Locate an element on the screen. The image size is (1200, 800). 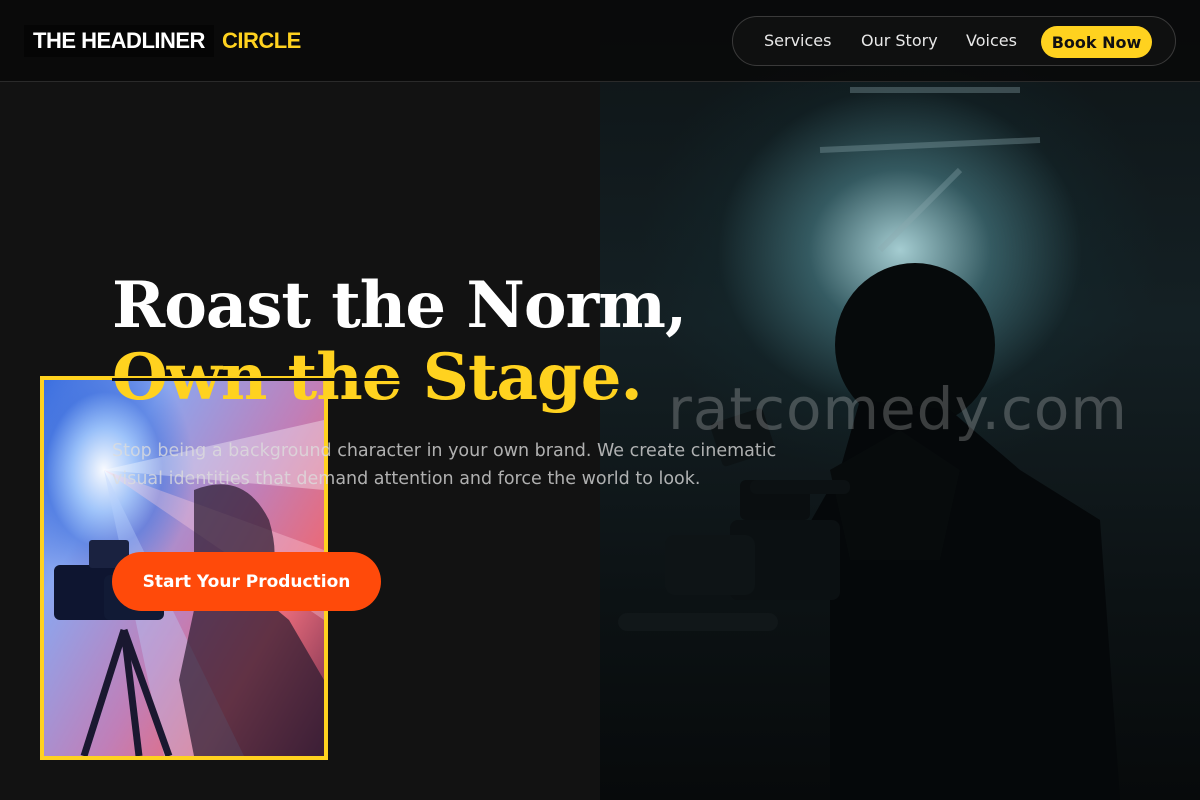
headline-line-1: Roast the Norm, is located at coordinates (399, 305).